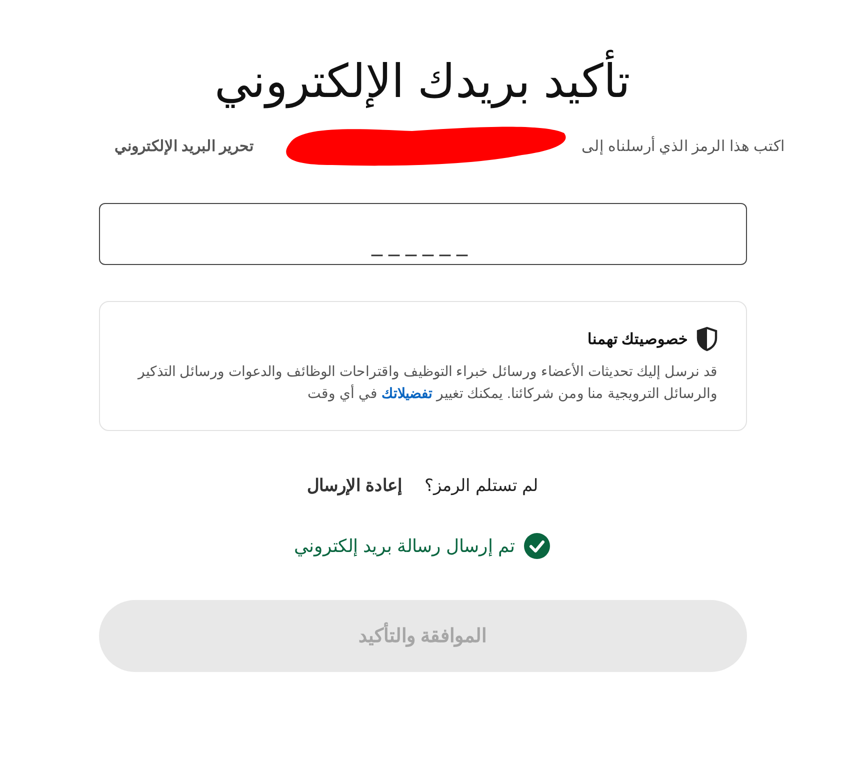 The width and height of the screenshot is (845, 763). Describe the element at coordinates (683, 145) in the screenshot. I see `instruction-text: اكتب هذا الرمز الذي أرسلناه إلى` at that location.